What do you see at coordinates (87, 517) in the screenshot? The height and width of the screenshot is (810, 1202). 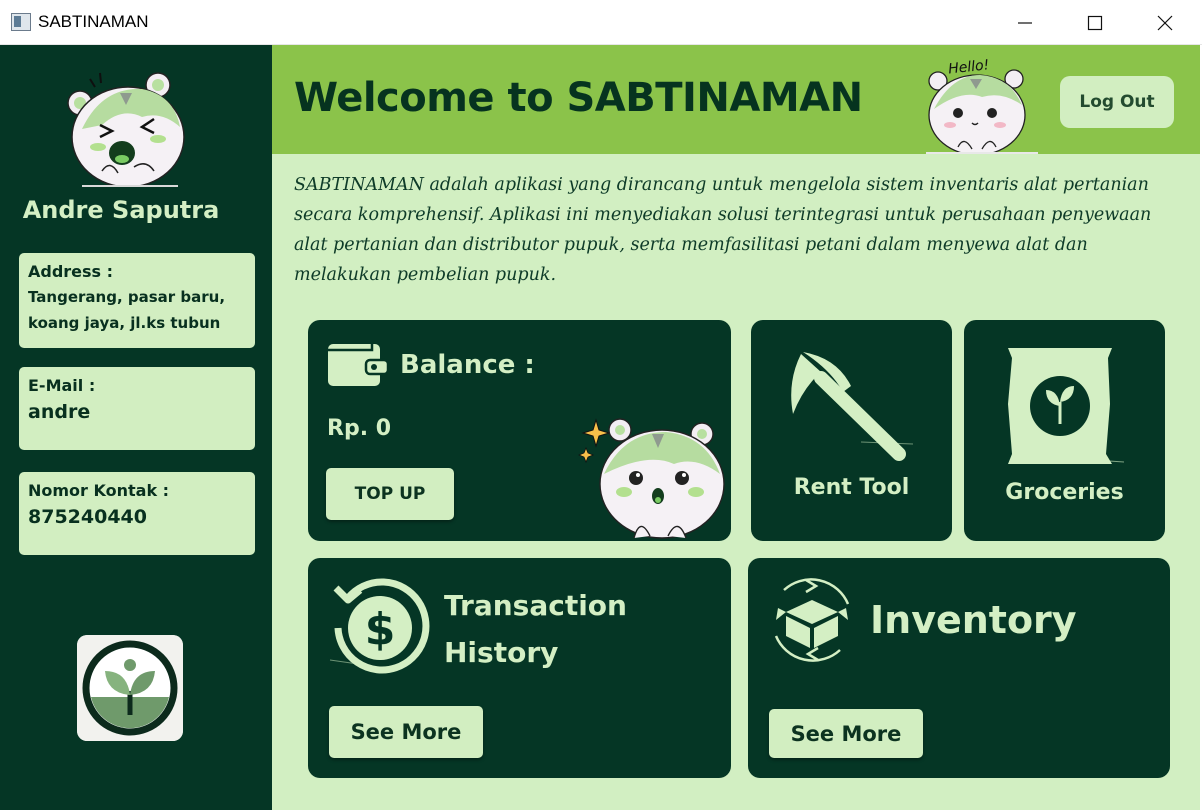 I see `contact-value: 875240440` at bounding box center [87, 517].